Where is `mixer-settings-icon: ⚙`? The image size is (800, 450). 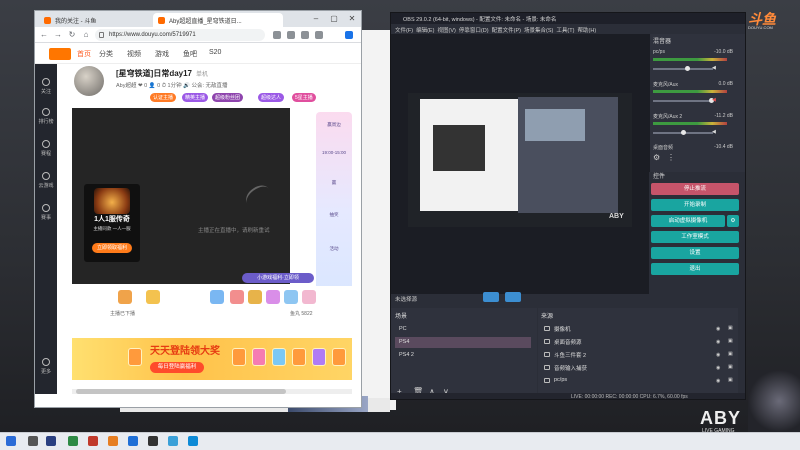 mixer-settings-icon: ⚙ is located at coordinates (656, 157).